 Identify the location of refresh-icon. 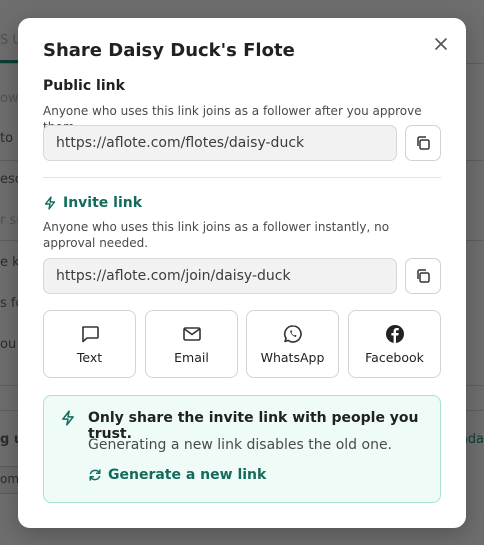
(95, 475).